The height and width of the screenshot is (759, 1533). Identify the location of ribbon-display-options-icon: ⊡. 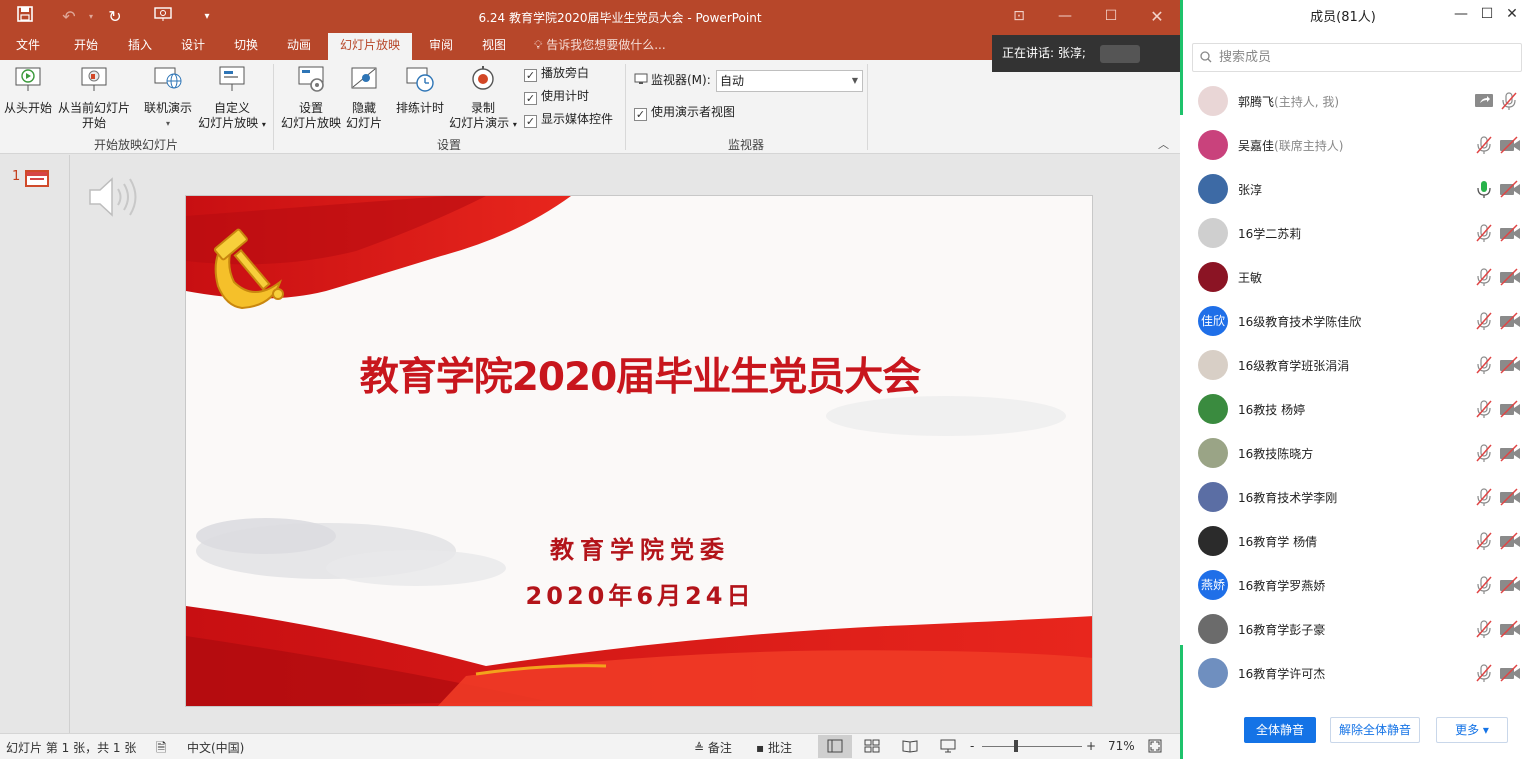
(1019, 16).